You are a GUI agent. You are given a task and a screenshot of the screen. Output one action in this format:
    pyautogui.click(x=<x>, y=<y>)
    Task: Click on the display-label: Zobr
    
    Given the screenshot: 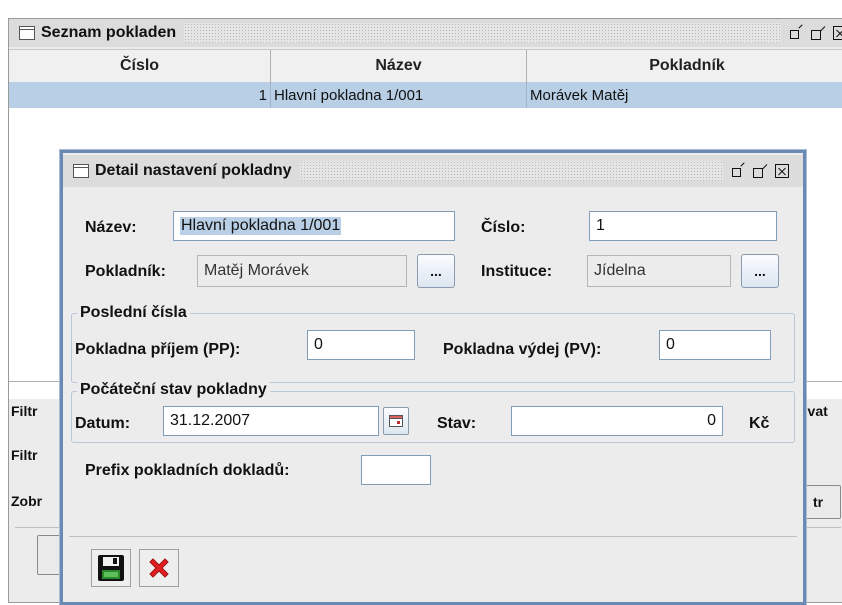 What is the action you would take?
    pyautogui.click(x=27, y=501)
    